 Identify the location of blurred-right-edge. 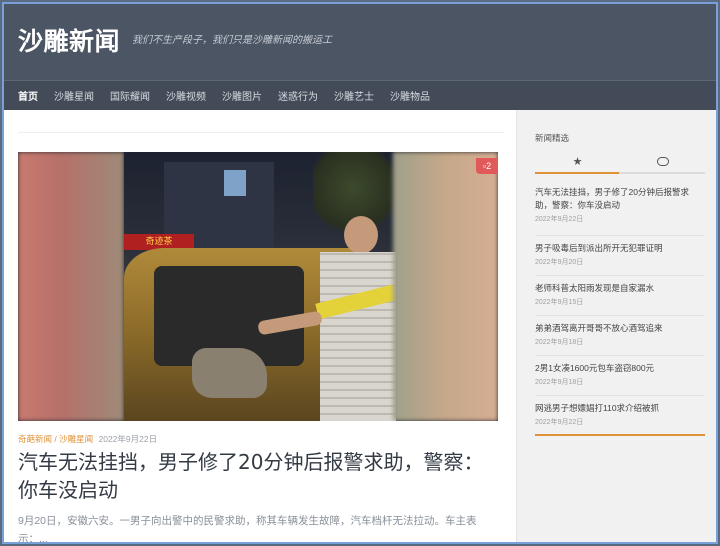
(445, 286).